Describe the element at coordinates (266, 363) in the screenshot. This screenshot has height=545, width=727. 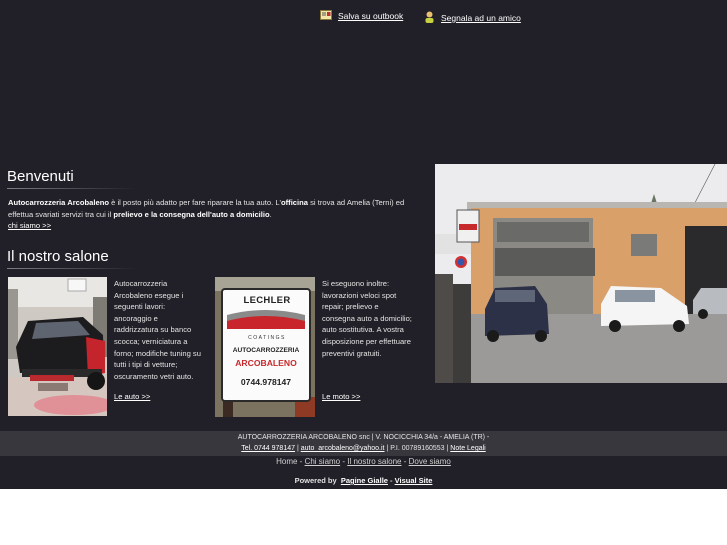
I see `sign-line2: ARCOBALENO` at that location.